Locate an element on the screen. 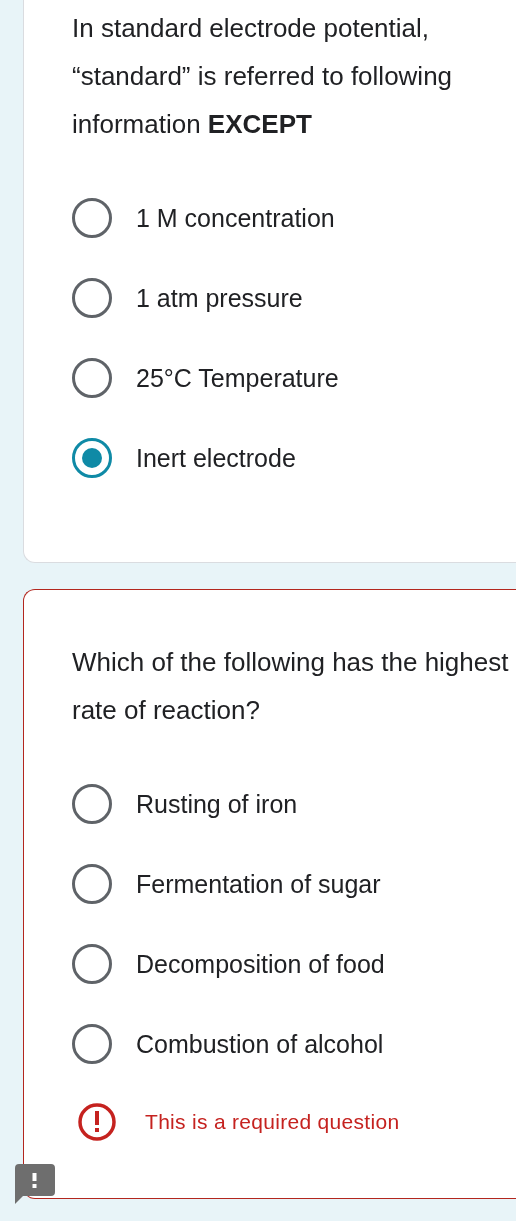 The height and width of the screenshot is (1221, 516). option-label: Inert electrode is located at coordinates (216, 458).